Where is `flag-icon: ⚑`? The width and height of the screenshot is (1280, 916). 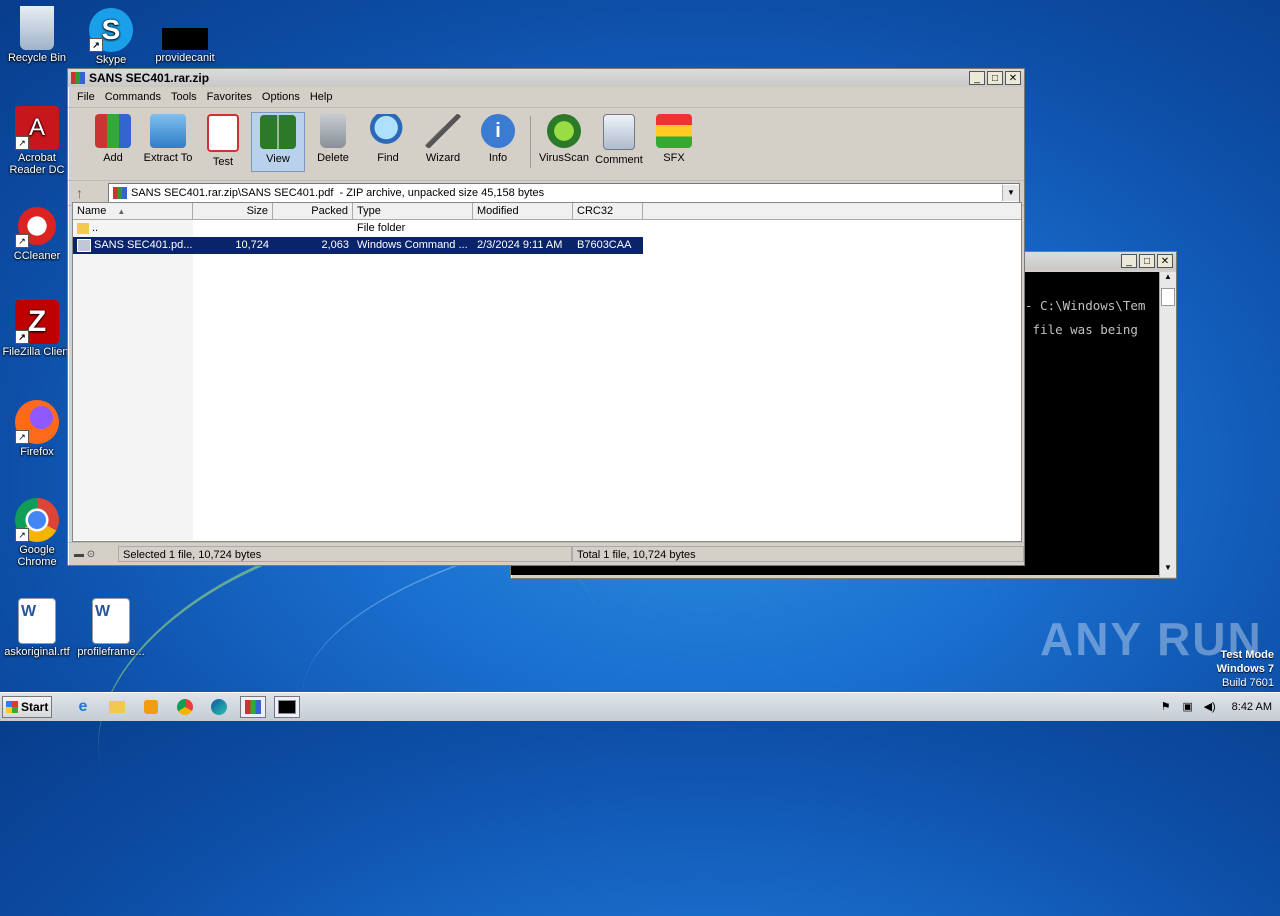 flag-icon: ⚑ is located at coordinates (1166, 707).